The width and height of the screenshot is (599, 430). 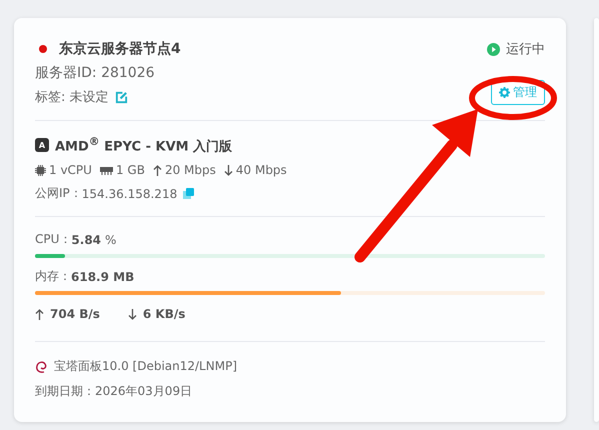 I want to click on status-text: 运行中, so click(x=525, y=49).